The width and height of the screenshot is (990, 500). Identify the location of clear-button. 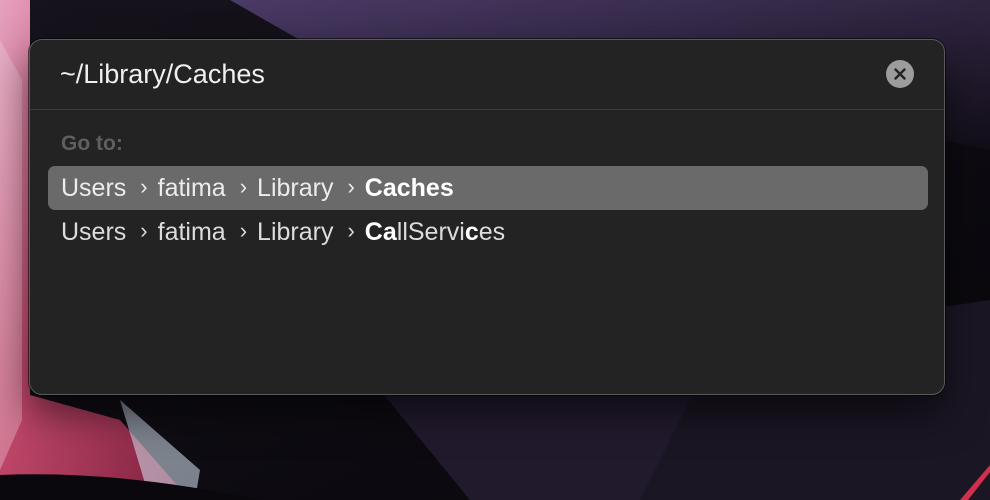
(900, 74).